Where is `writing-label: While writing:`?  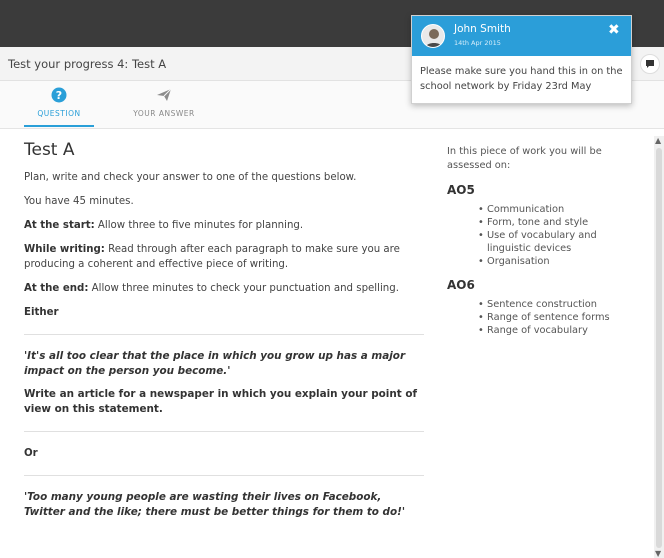
writing-label: While writing: is located at coordinates (64, 249).